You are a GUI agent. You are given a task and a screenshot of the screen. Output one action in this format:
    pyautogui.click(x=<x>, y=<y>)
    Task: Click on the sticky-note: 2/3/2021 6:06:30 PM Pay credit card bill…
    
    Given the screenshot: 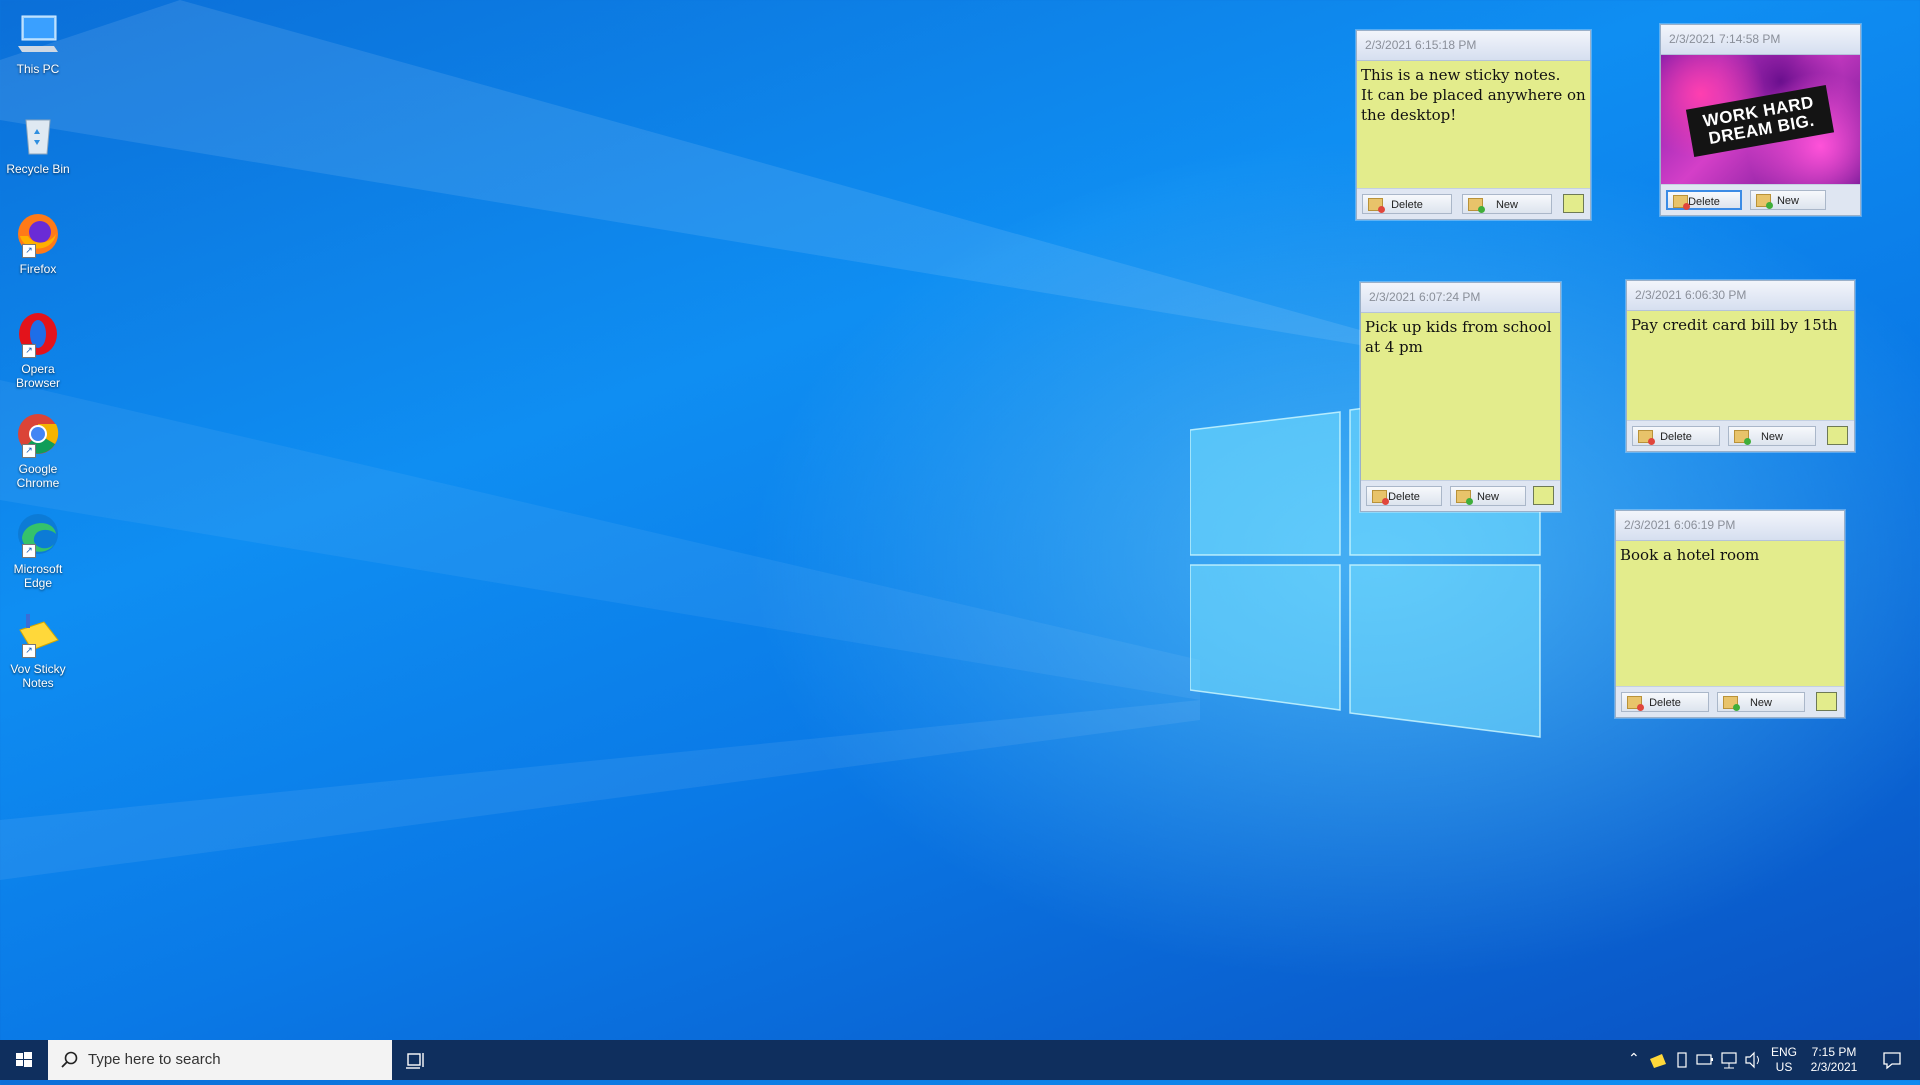 What is the action you would take?
    pyautogui.click(x=1740, y=366)
    